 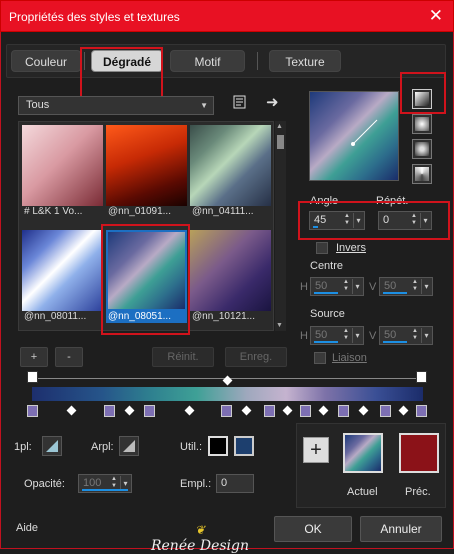 I want to click on sunburst-type-icon, so click(x=422, y=149).